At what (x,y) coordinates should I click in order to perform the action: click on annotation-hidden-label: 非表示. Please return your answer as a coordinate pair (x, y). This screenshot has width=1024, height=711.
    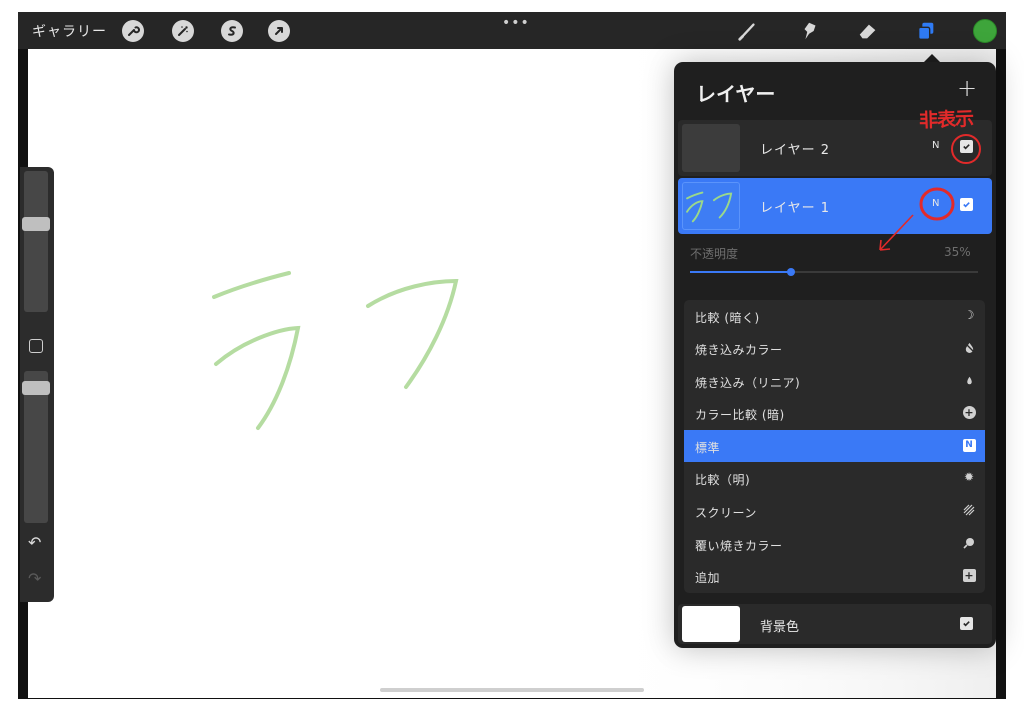
    Looking at the image, I should click on (946, 120).